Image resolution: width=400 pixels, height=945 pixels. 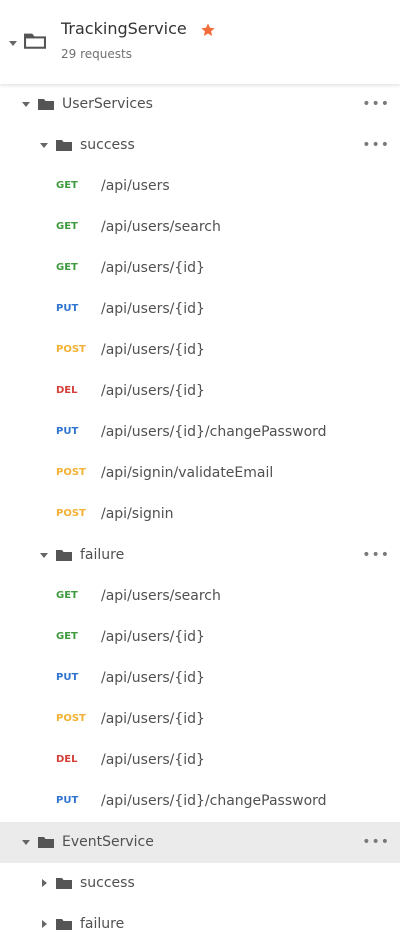 I want to click on folder-row: failure •••, so click(x=200, y=555).